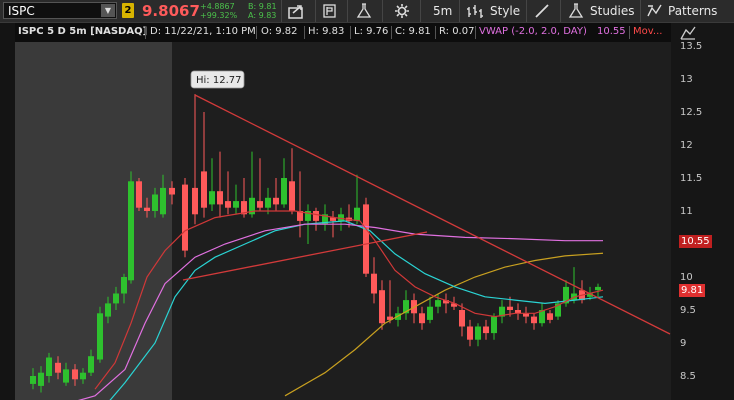 This screenshot has height=400, width=734. Describe the element at coordinates (371, 31) in the screenshot. I see `bar-low: L: 9.76` at that location.